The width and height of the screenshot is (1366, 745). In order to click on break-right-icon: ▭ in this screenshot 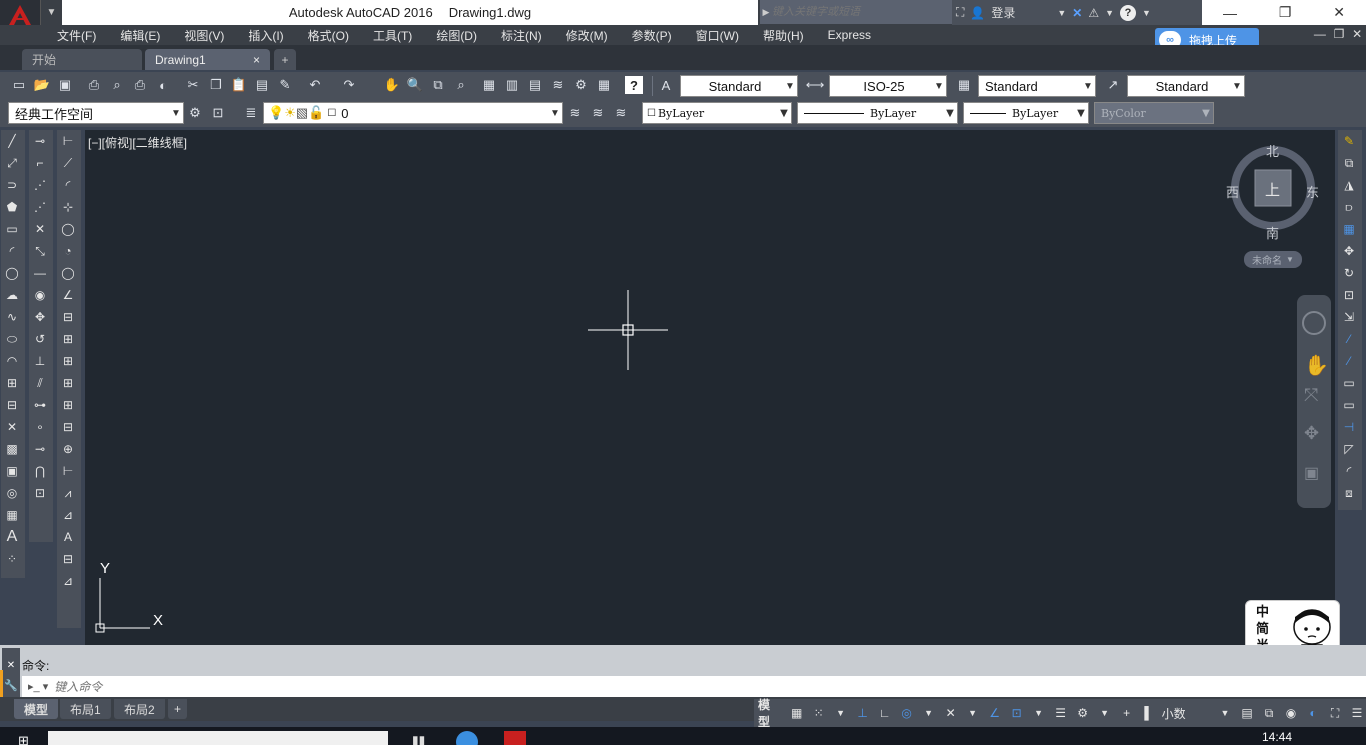, I will do `click(1349, 405)`.